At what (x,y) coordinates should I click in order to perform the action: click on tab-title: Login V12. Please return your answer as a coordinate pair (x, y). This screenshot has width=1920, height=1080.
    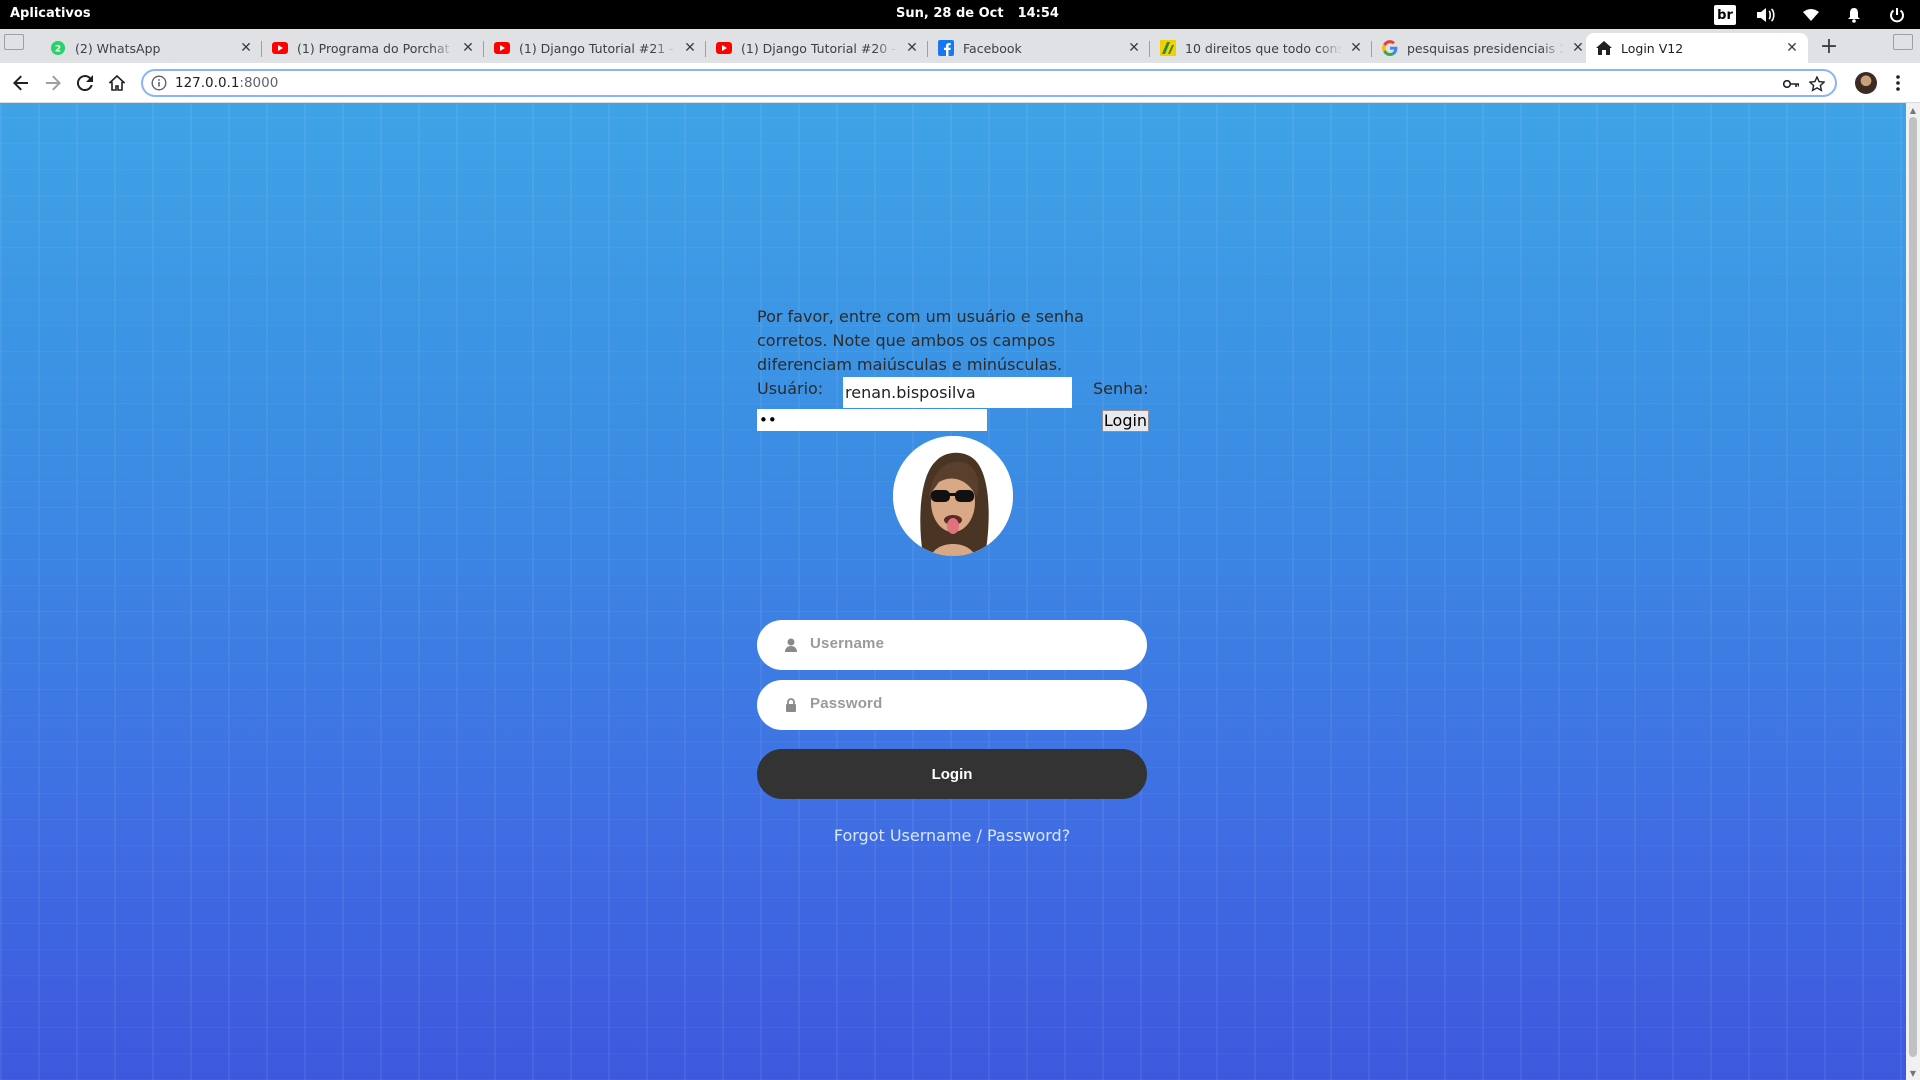
    Looking at the image, I should click on (1652, 48).